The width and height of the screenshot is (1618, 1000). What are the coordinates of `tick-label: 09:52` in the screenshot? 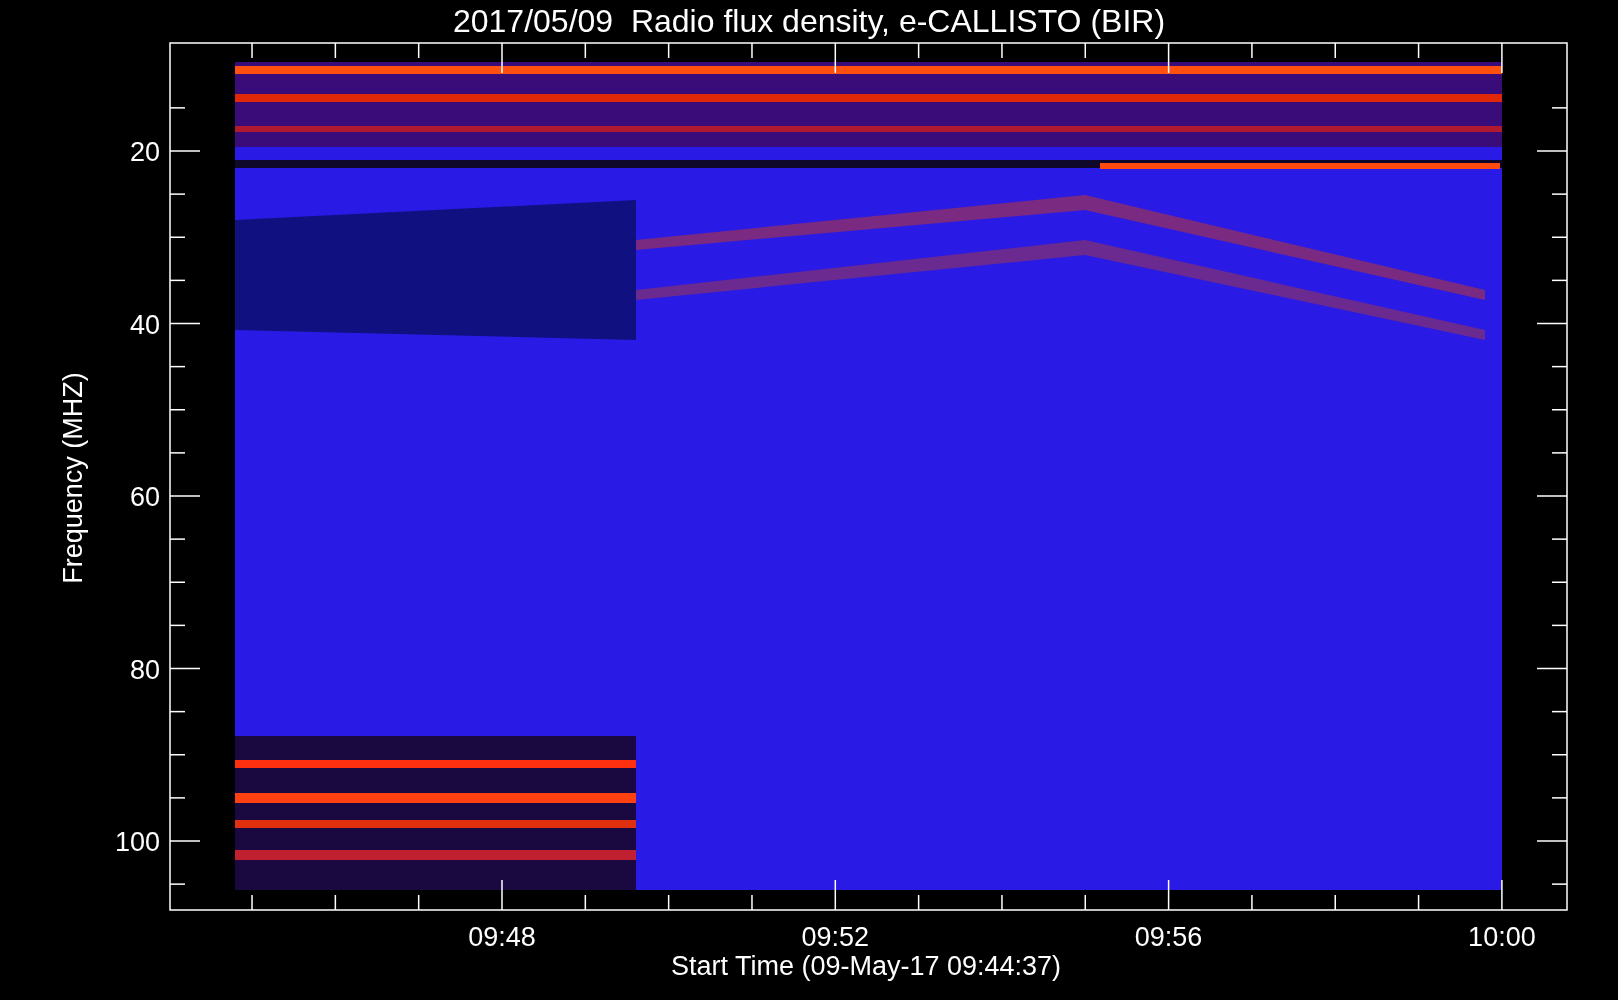 It's located at (835, 937).